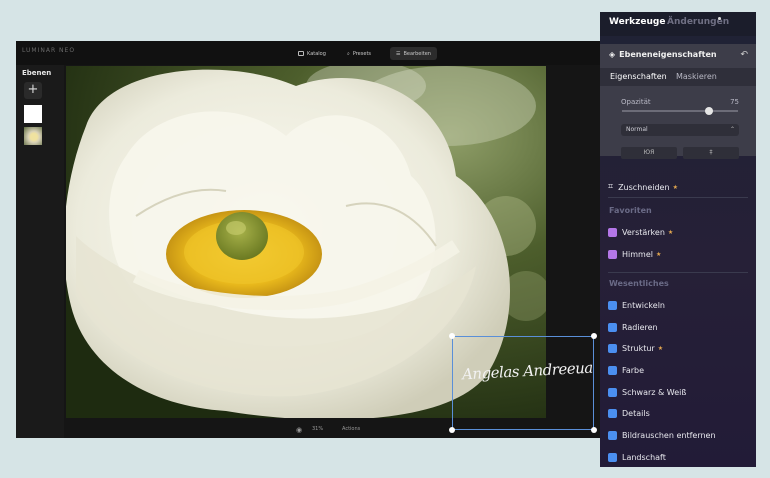 This screenshot has width=770, height=478. What do you see at coordinates (594, 430) in the screenshot?
I see `selection-handle-bottom-right` at bounding box center [594, 430].